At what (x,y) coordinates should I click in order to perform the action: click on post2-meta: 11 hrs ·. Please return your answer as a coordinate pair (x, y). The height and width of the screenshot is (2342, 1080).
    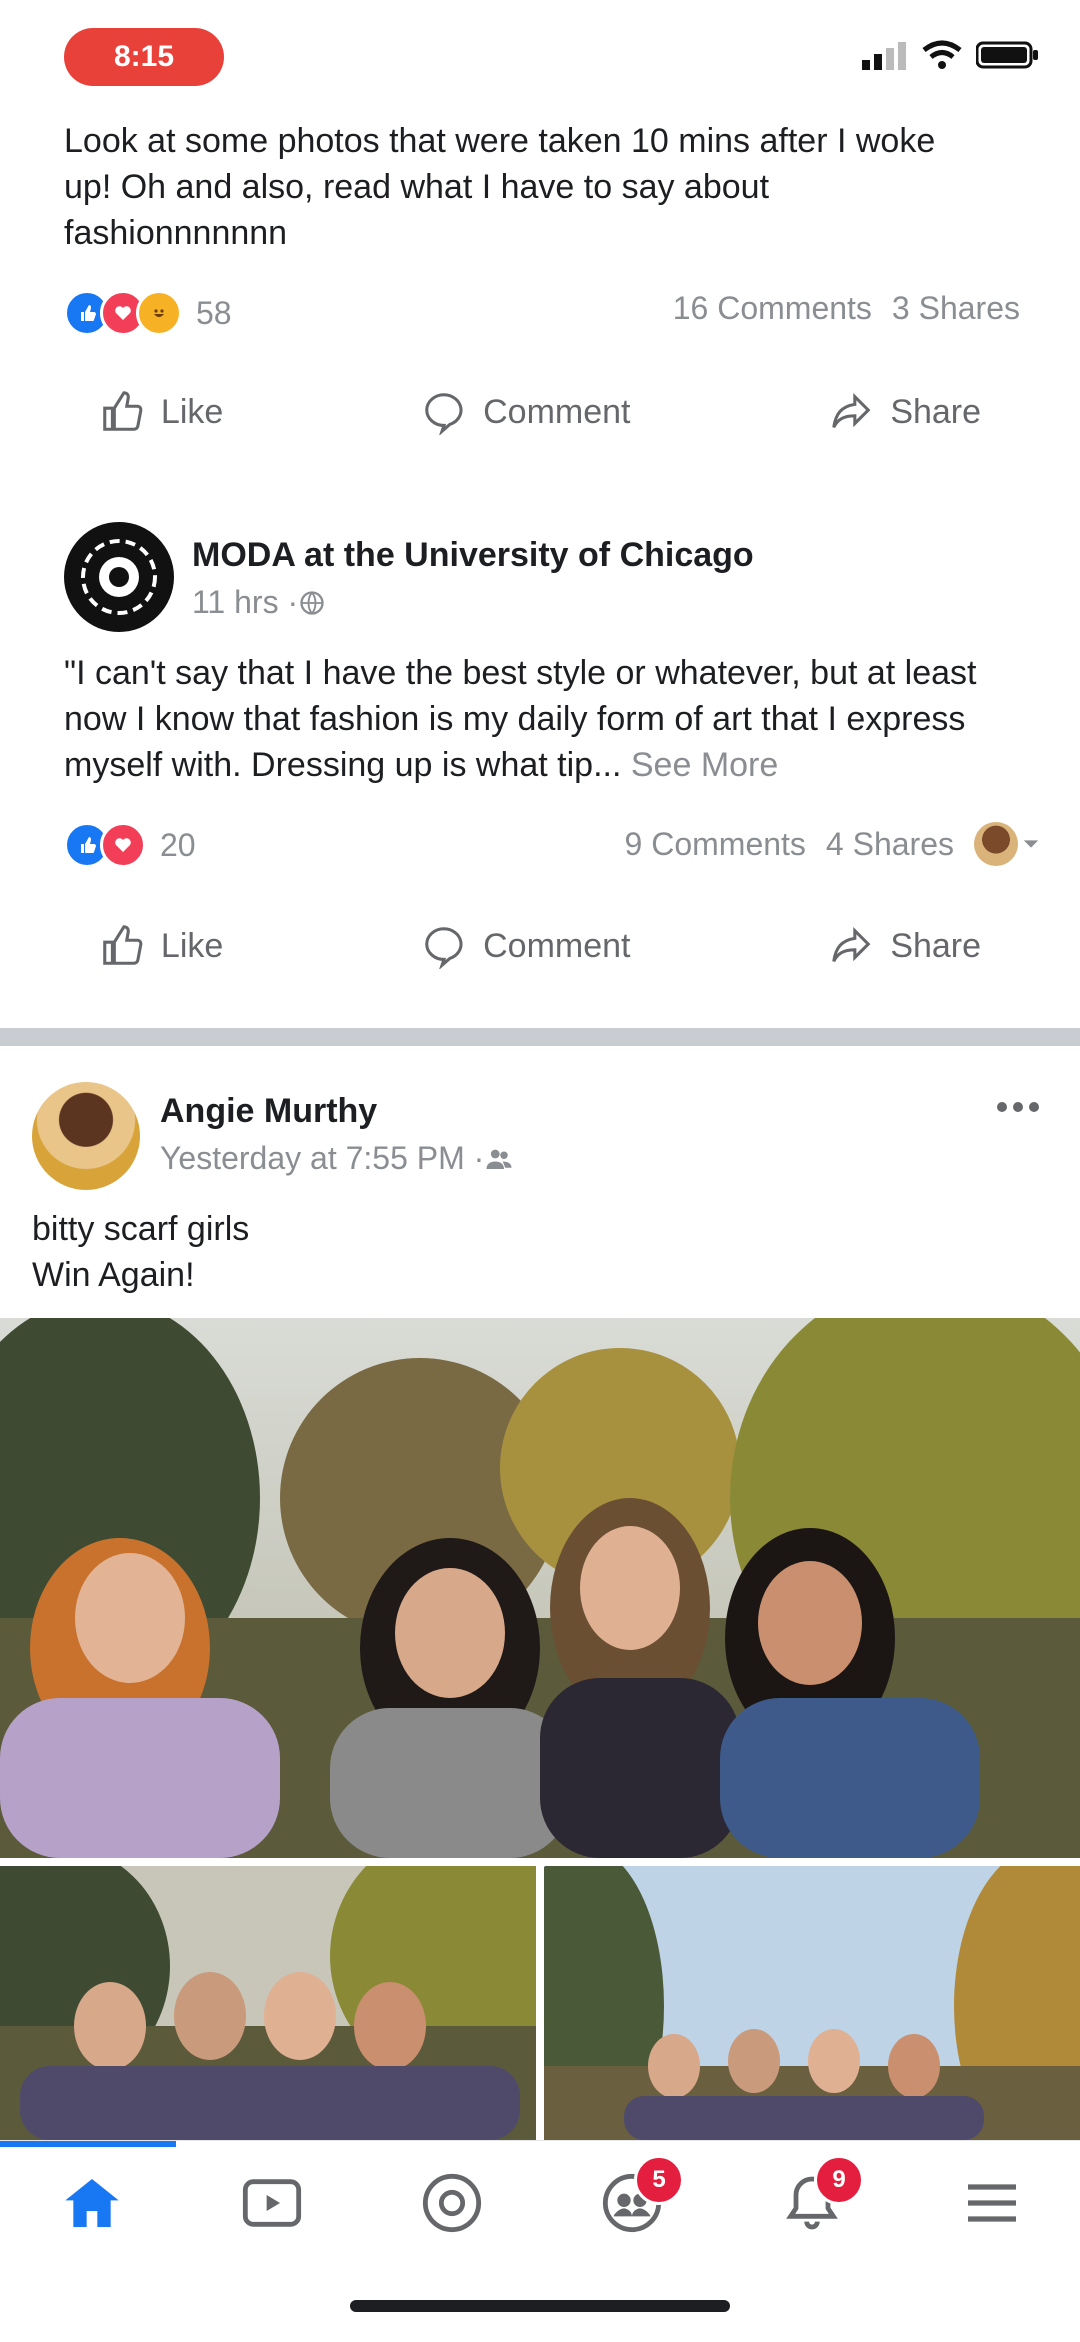
    Looking at the image, I should click on (259, 602).